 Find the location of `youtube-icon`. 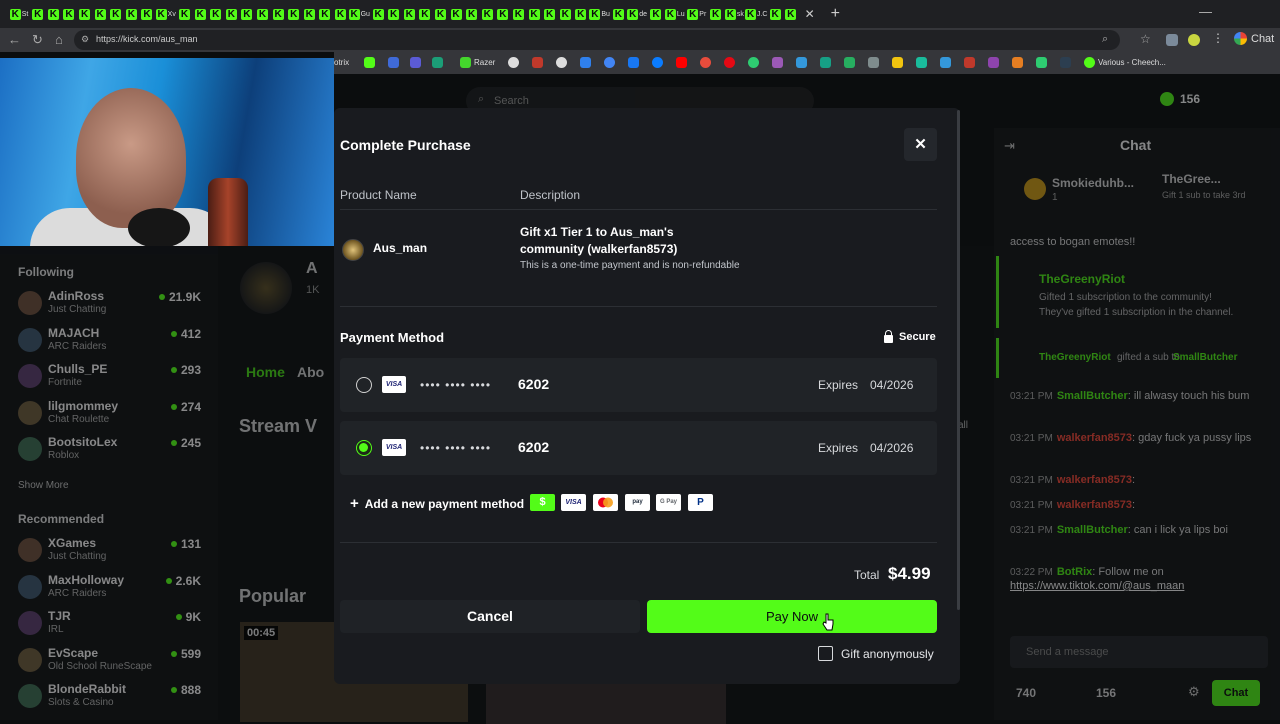

youtube-icon is located at coordinates (681, 62).